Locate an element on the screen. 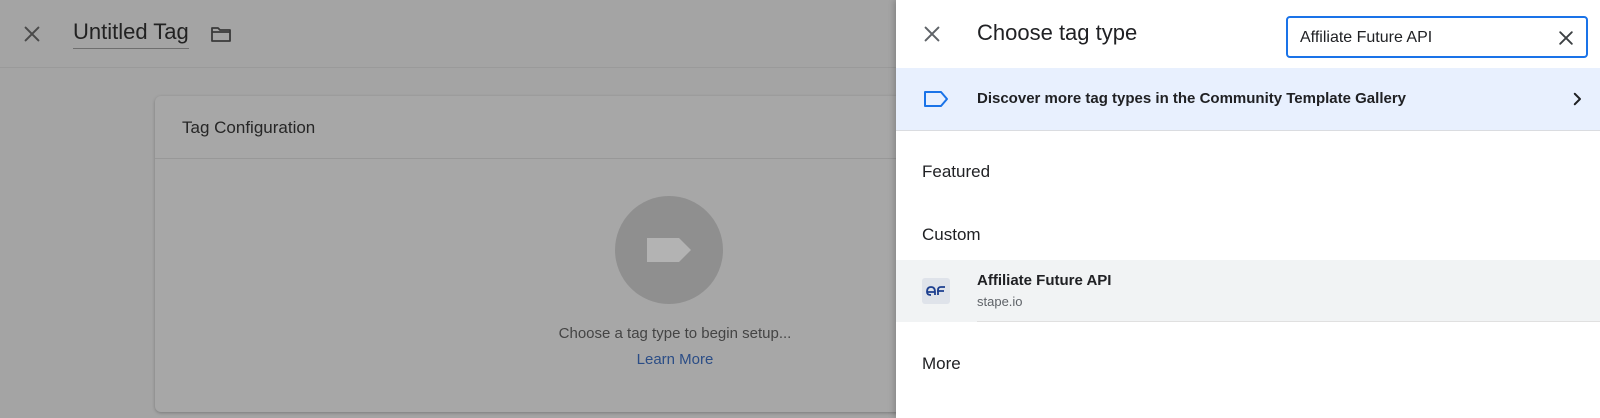 This screenshot has height=418, width=1600. card-header: Tag Configuration is located at coordinates (527, 127).